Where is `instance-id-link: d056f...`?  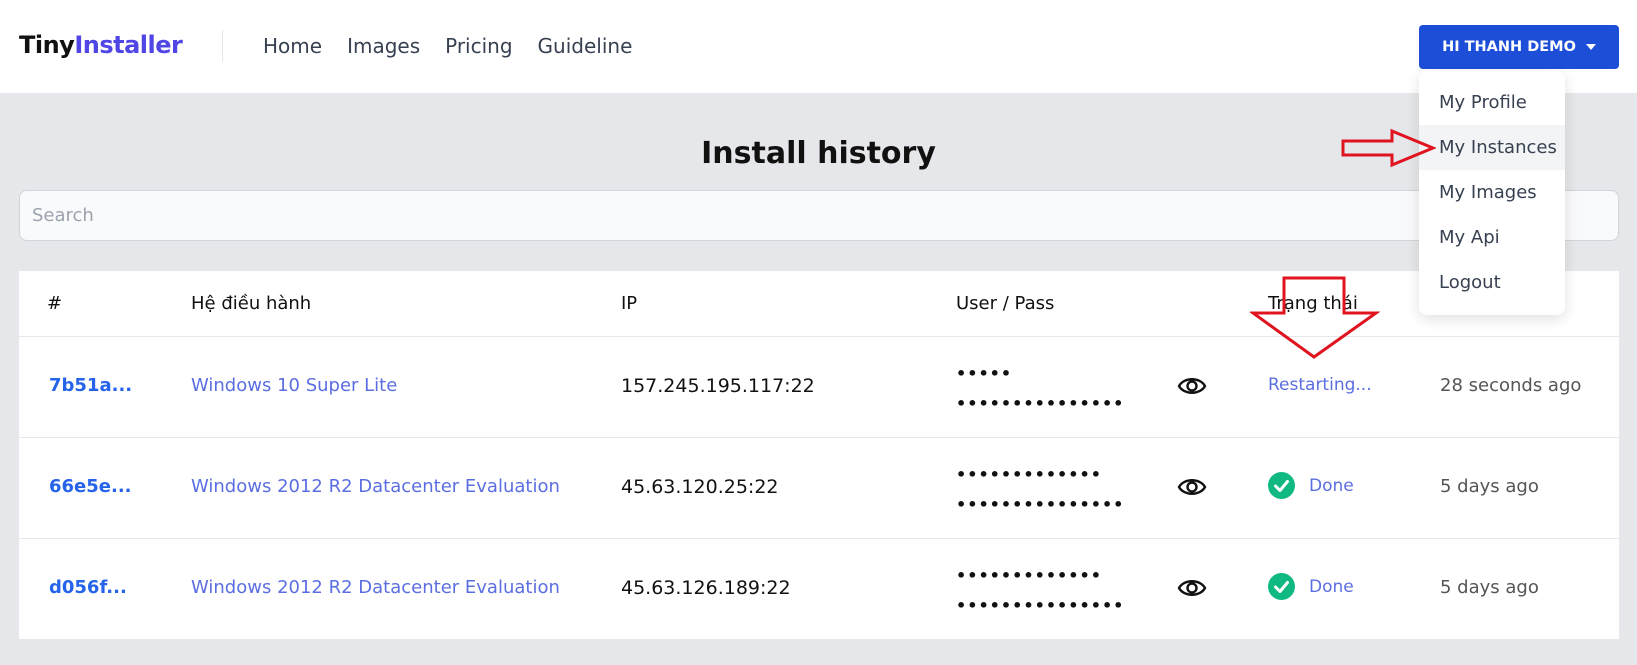
instance-id-link: d056f... is located at coordinates (88, 587).